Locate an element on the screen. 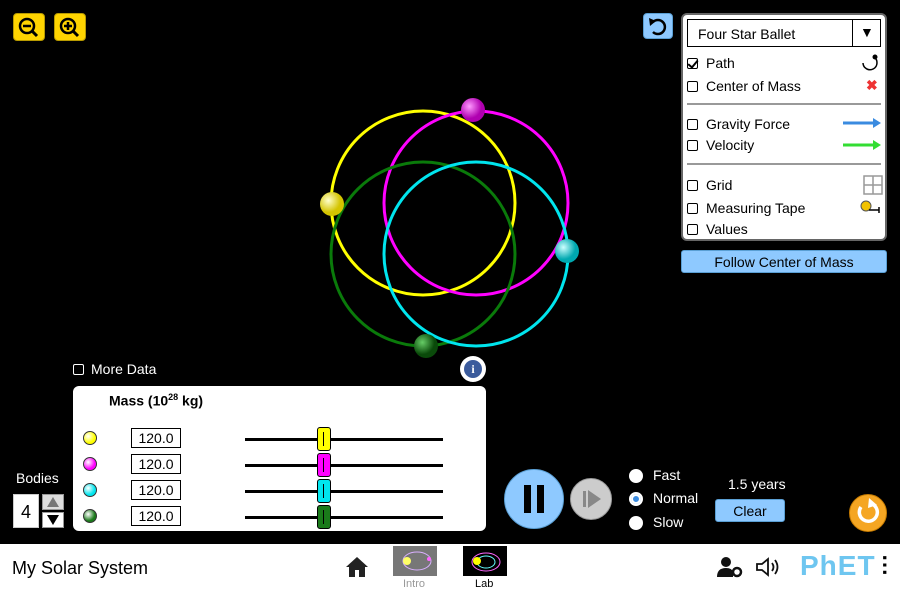  navigation-bar: My Solar System Intro Lab PhET ⋯ is located at coordinates (450, 567).